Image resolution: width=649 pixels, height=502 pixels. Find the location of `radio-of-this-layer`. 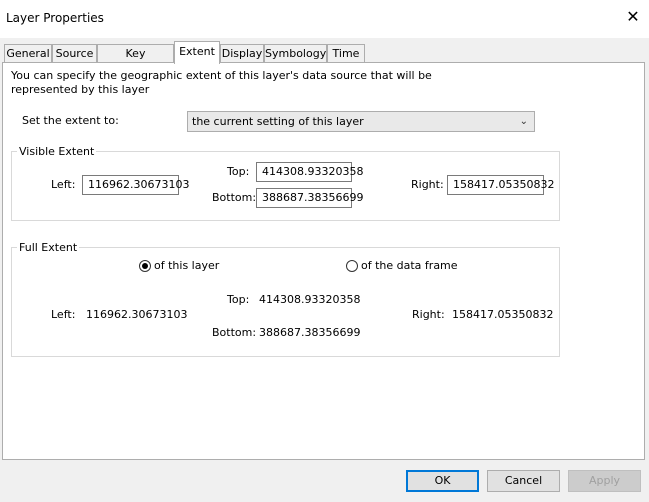

radio-of-this-layer is located at coordinates (145, 266).